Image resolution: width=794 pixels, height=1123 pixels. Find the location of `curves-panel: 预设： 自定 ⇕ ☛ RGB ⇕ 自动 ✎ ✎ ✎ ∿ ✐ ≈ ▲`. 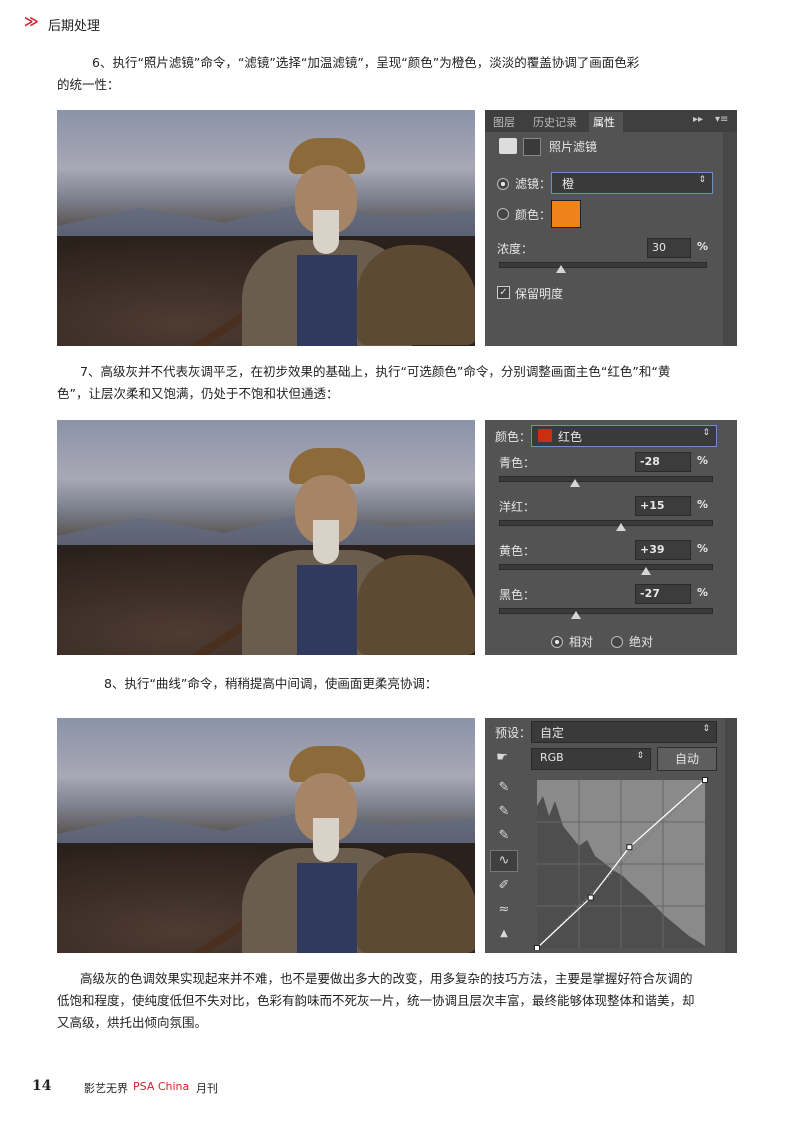

curves-panel: 预设： 自定 ⇕ ☛ RGB ⇕ 自动 ✎ ✎ ✎ ∿ ✐ ≈ ▲ is located at coordinates (611, 835).